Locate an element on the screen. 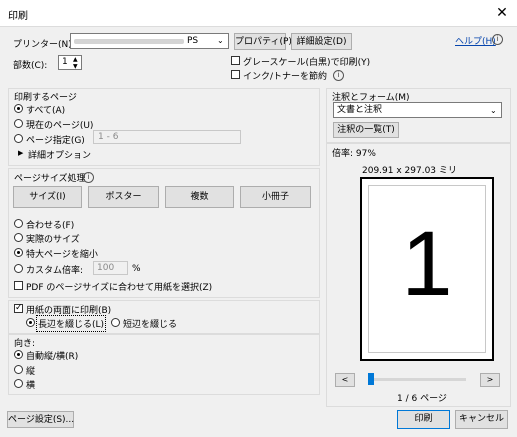  custom-scale-input: 100 is located at coordinates (110, 268).